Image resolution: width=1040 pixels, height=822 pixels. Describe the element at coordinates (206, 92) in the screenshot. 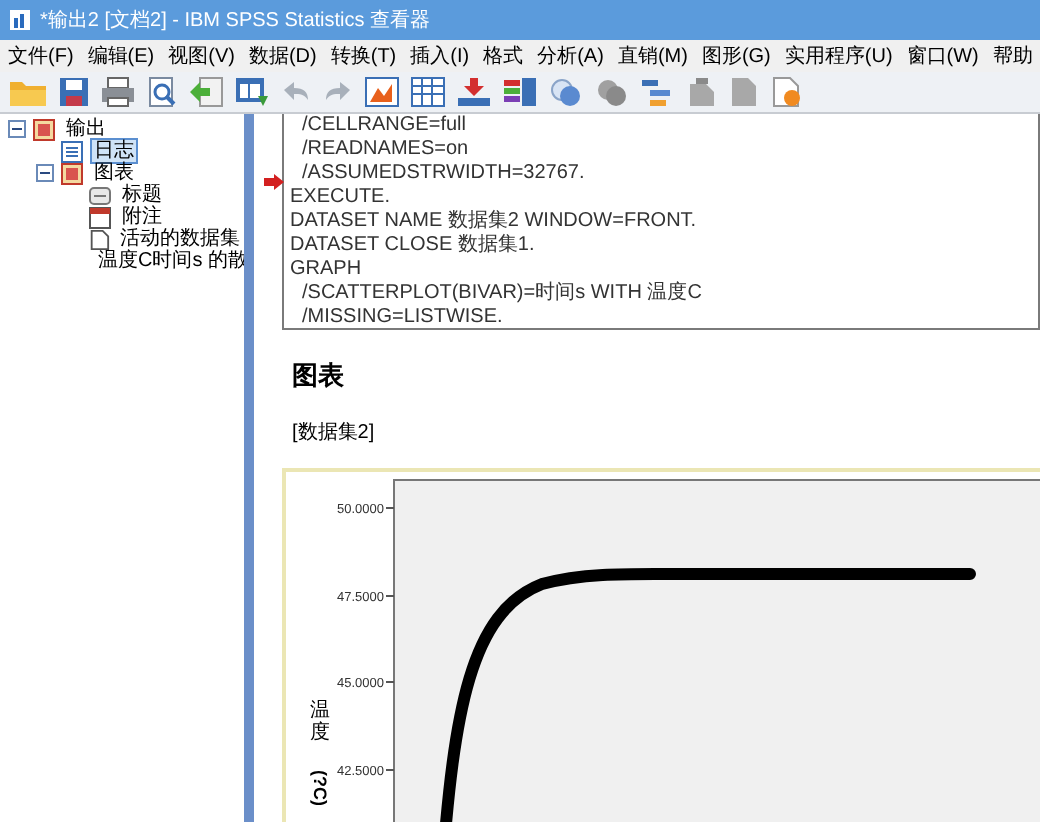

I see `export-icon` at that location.